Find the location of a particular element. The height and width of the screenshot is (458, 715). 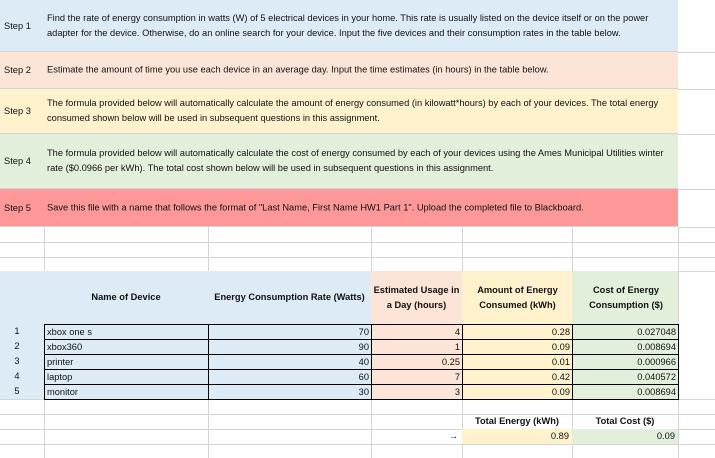

total-cost-label: Total Cost ($) is located at coordinates (625, 421).